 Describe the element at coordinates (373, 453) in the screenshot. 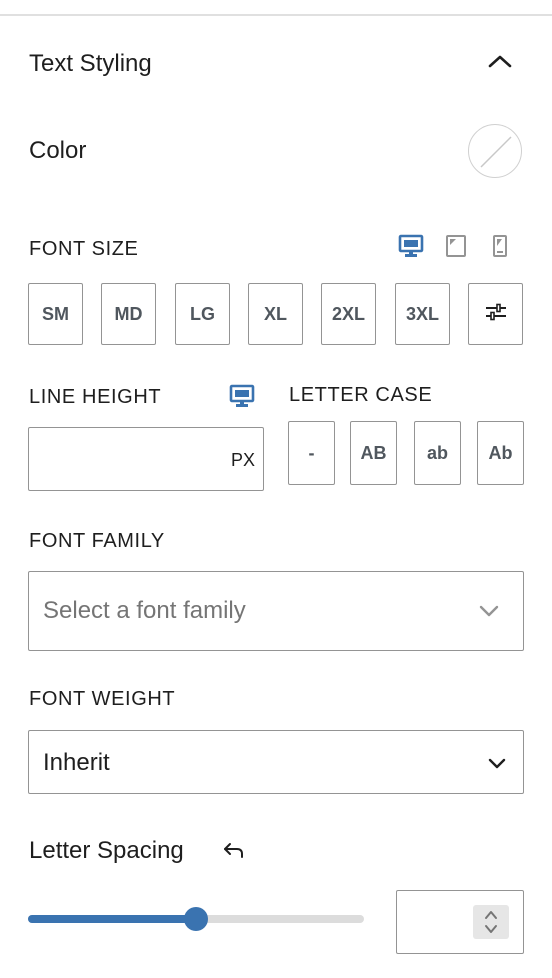

I see `letter-case-uppercase-button: AB` at that location.